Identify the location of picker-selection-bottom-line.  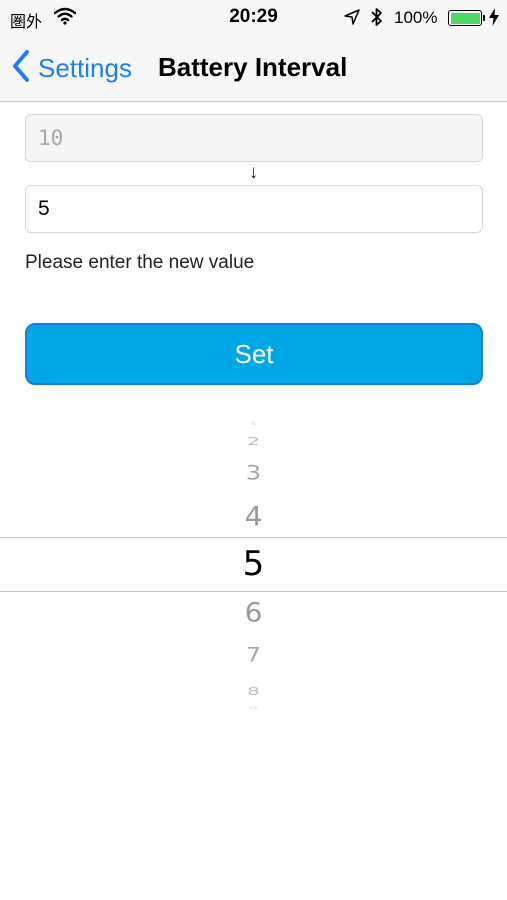
(253, 591).